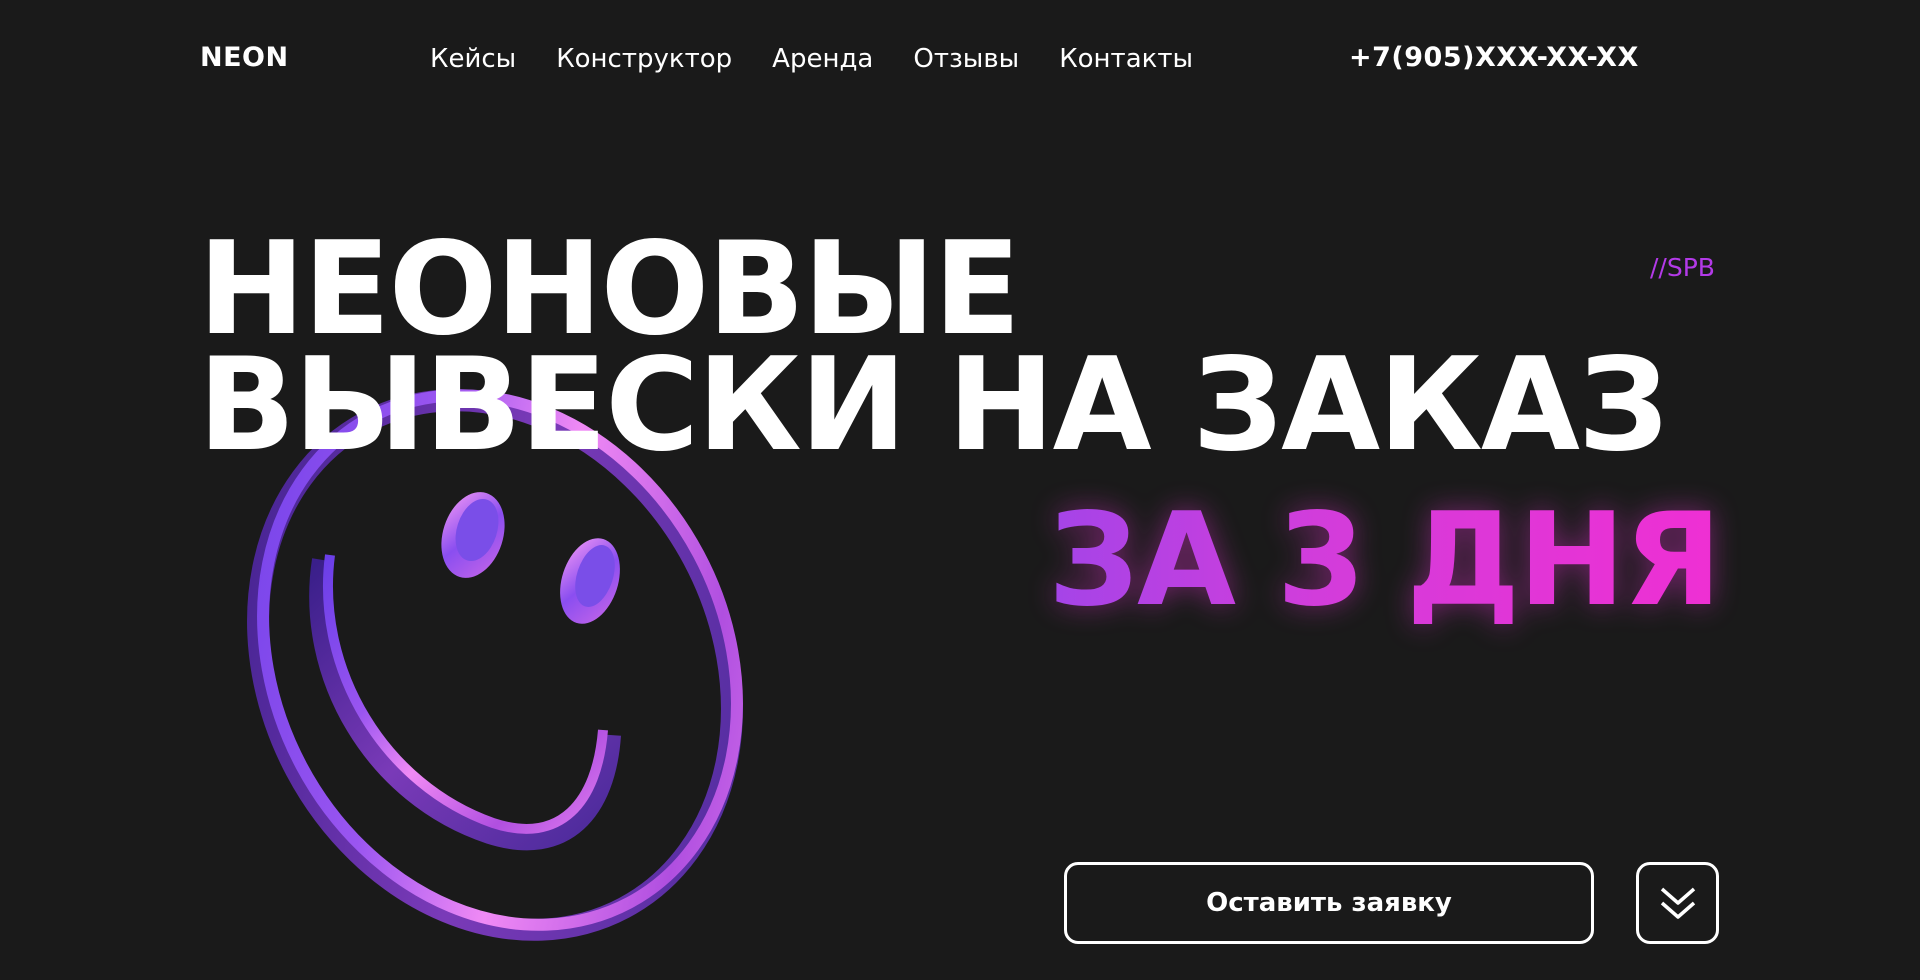 The width and height of the screenshot is (1920, 980). I want to click on scroll-down-button, so click(1677, 903).